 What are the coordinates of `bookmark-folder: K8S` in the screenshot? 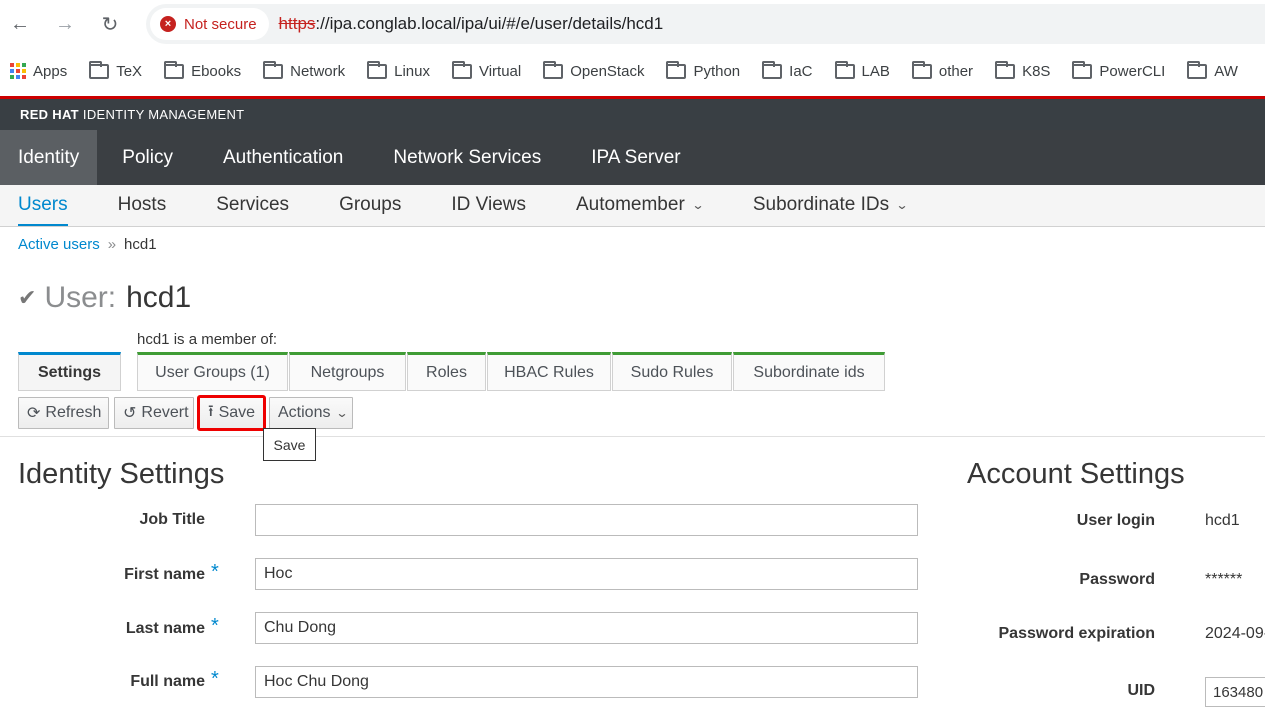 It's located at (1023, 71).